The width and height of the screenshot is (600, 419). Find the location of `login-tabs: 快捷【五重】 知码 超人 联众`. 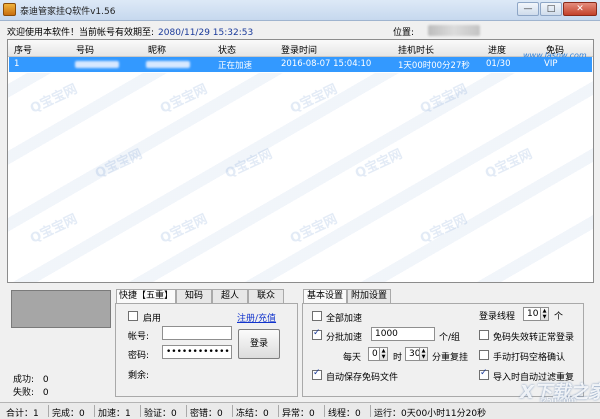

login-tabs: 快捷【五重】 知码 超人 联众 is located at coordinates (208, 296).